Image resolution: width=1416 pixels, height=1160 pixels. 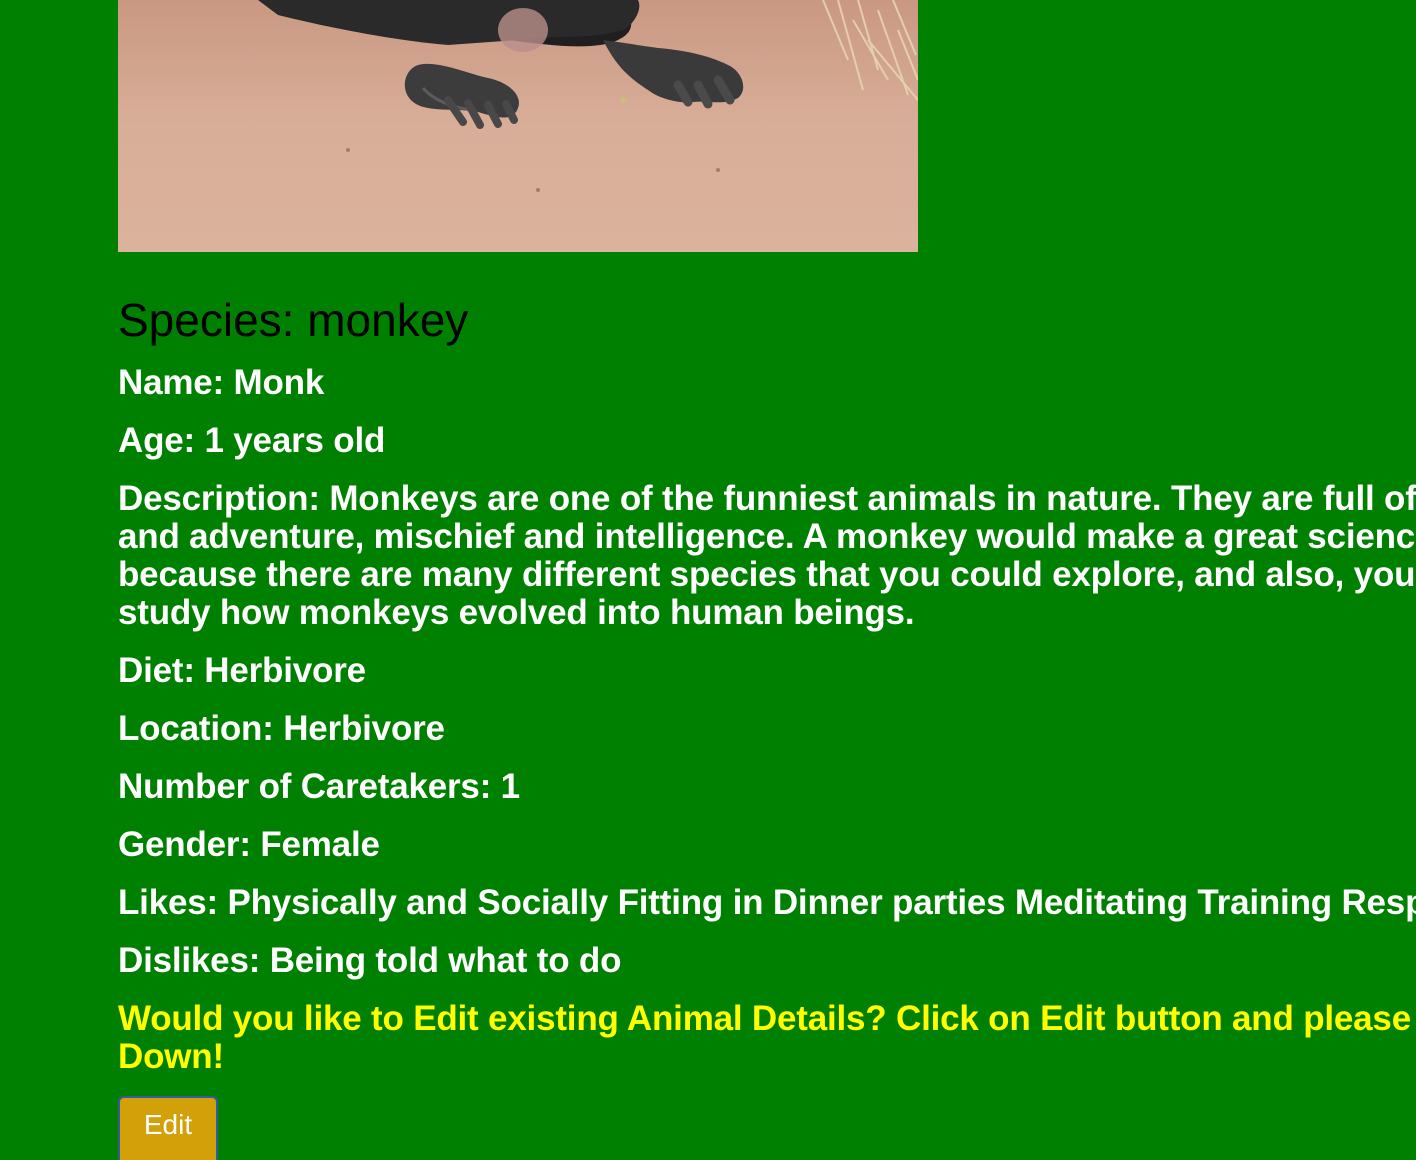 I want to click on age-row: Age: 1 years old, so click(x=252, y=440).